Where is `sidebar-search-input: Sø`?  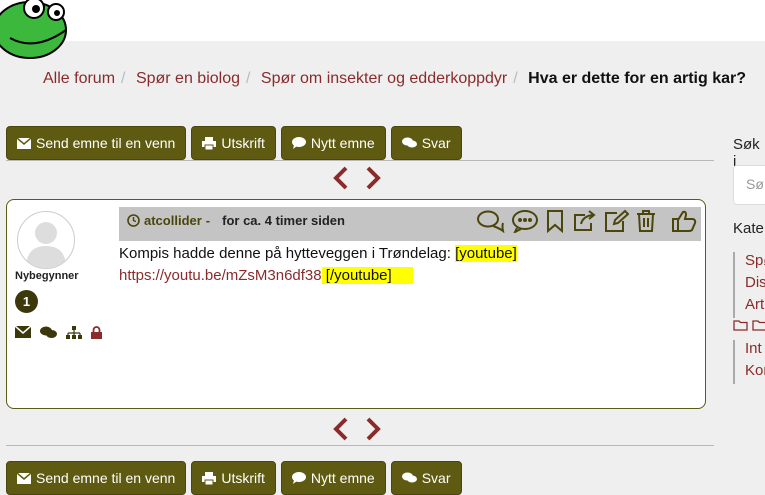
sidebar-search-input: Sø is located at coordinates (749, 185).